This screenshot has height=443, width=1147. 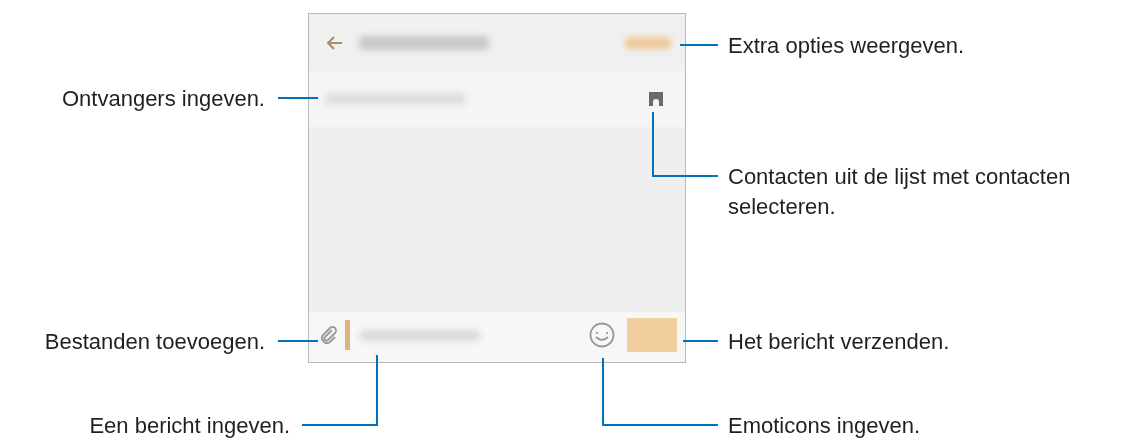 I want to click on callout-label: Ontvangers ingeven., so click(x=163, y=99).